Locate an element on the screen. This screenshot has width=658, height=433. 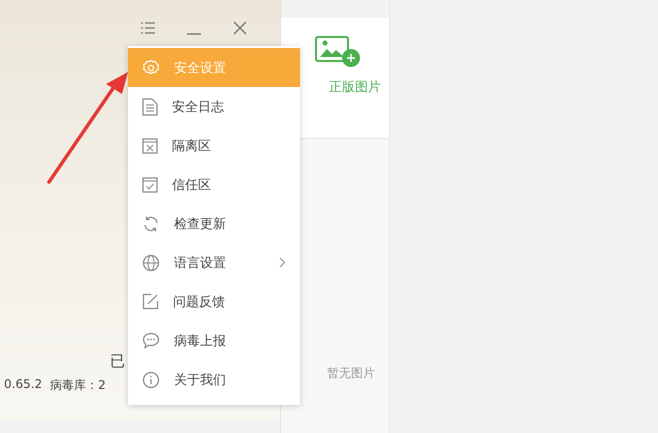
virus-db-text: 病毒库：2 is located at coordinates (78, 385).